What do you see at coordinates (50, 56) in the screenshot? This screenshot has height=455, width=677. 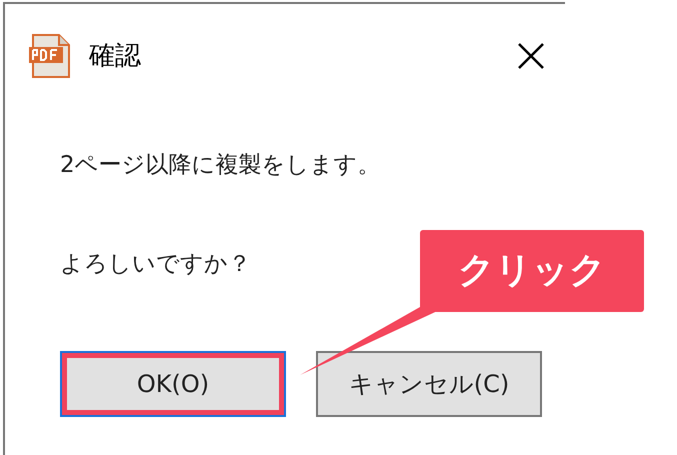 I see `pdf-file-icon` at bounding box center [50, 56].